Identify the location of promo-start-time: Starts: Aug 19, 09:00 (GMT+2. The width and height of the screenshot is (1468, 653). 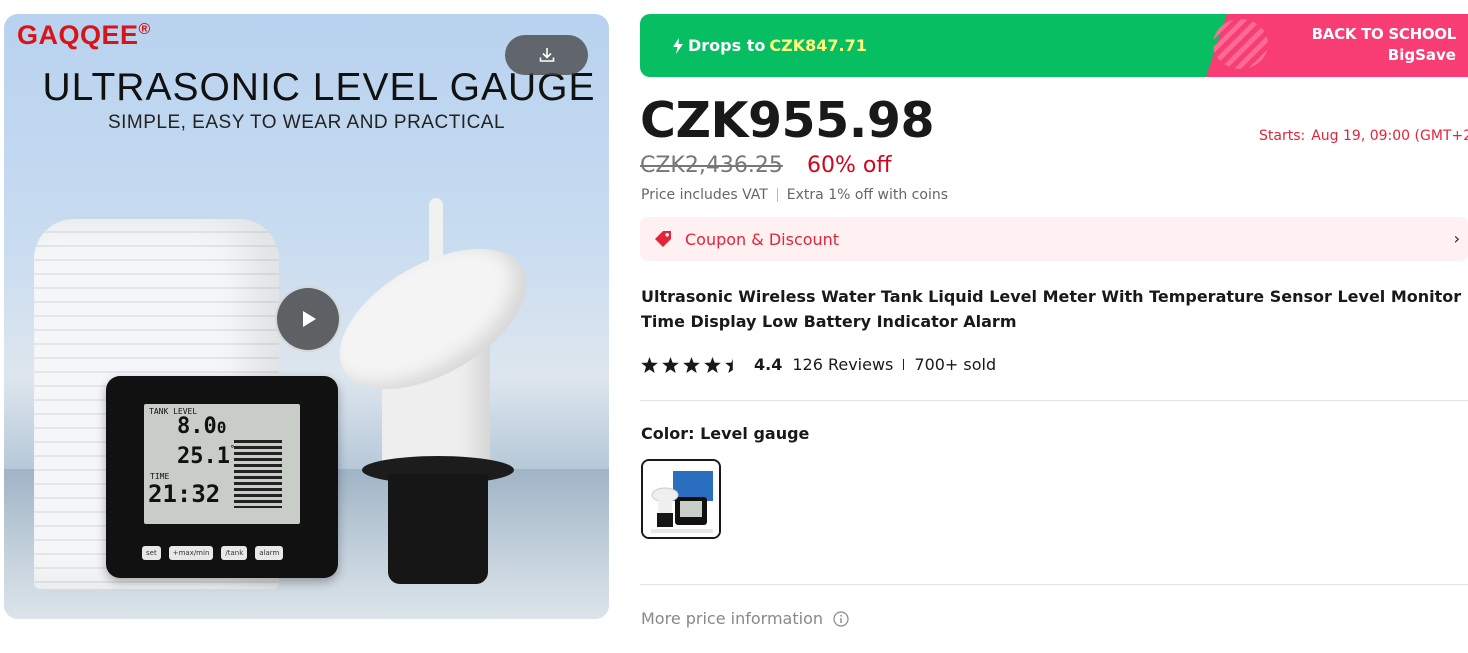
(1363, 136).